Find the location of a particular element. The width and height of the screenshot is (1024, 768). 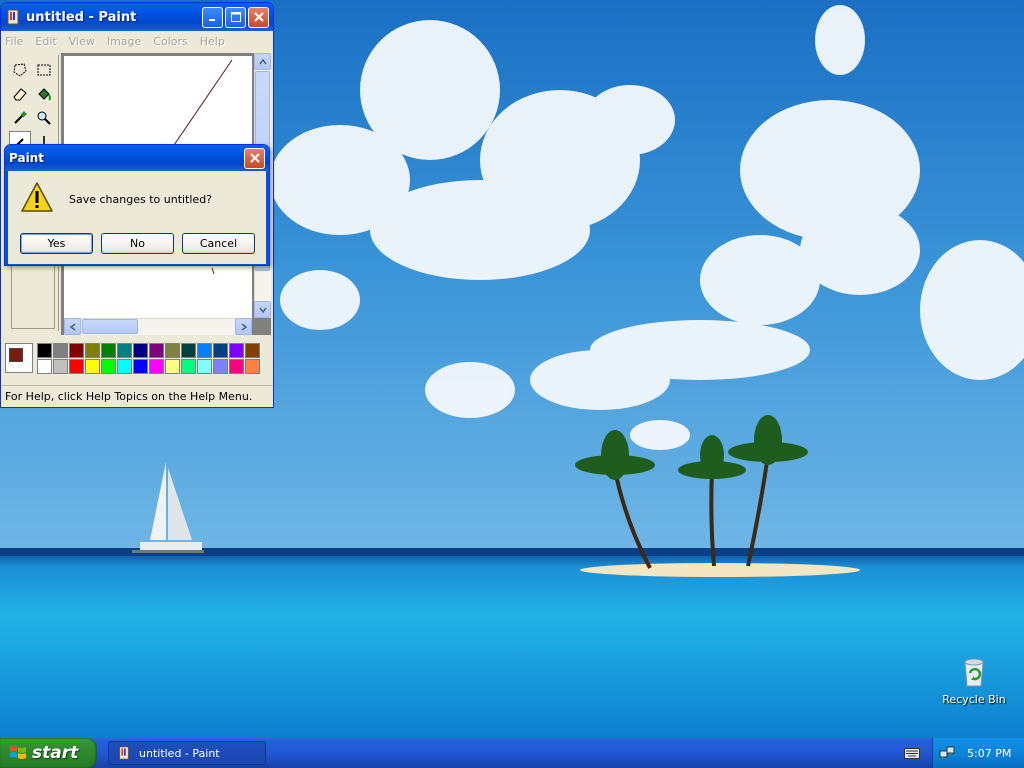

scroll-right-button is located at coordinates (243, 326).